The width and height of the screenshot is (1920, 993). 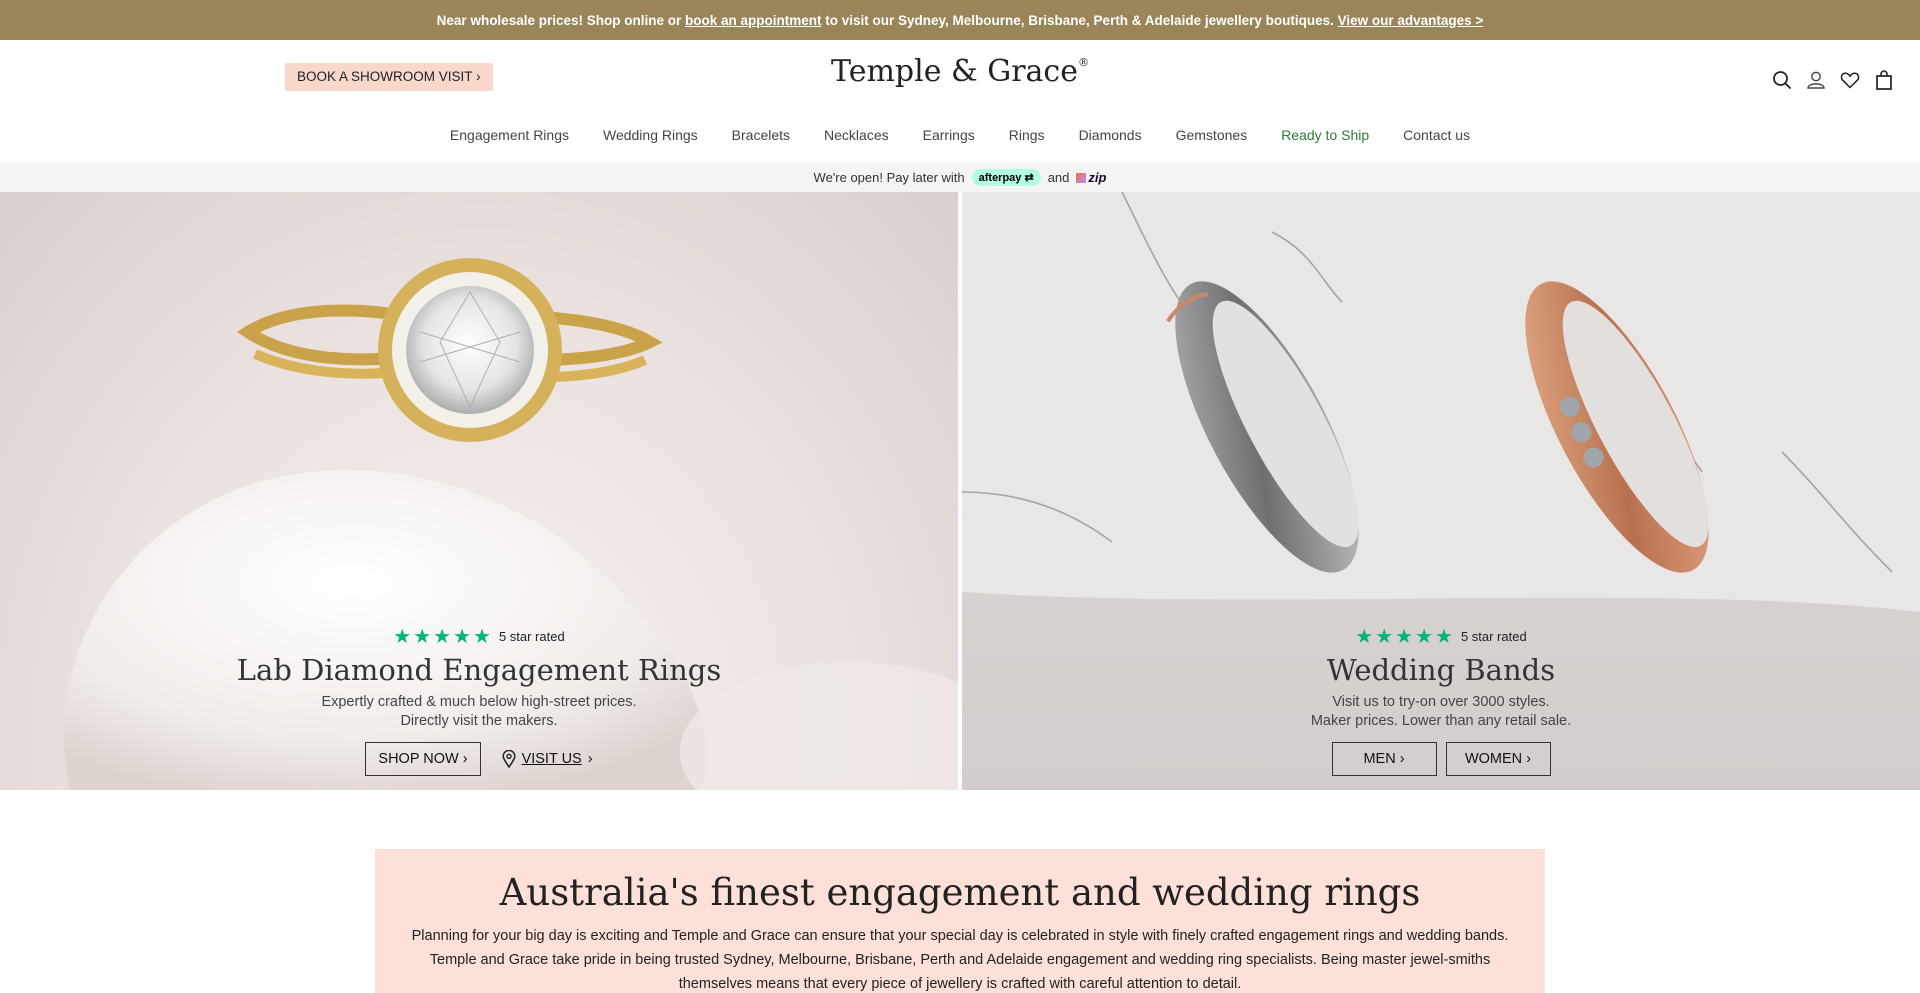 I want to click on view-advantages-link: View our advantages >, so click(x=1411, y=20).